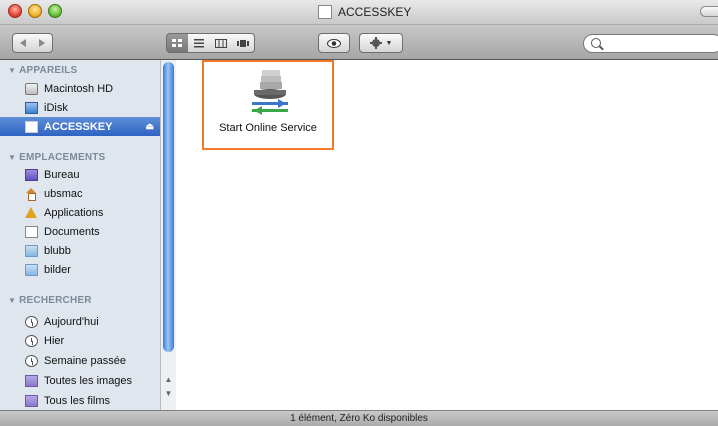 The width and height of the screenshot is (718, 426). I want to click on window-title-group: ACCESSKEY, so click(364, 12).